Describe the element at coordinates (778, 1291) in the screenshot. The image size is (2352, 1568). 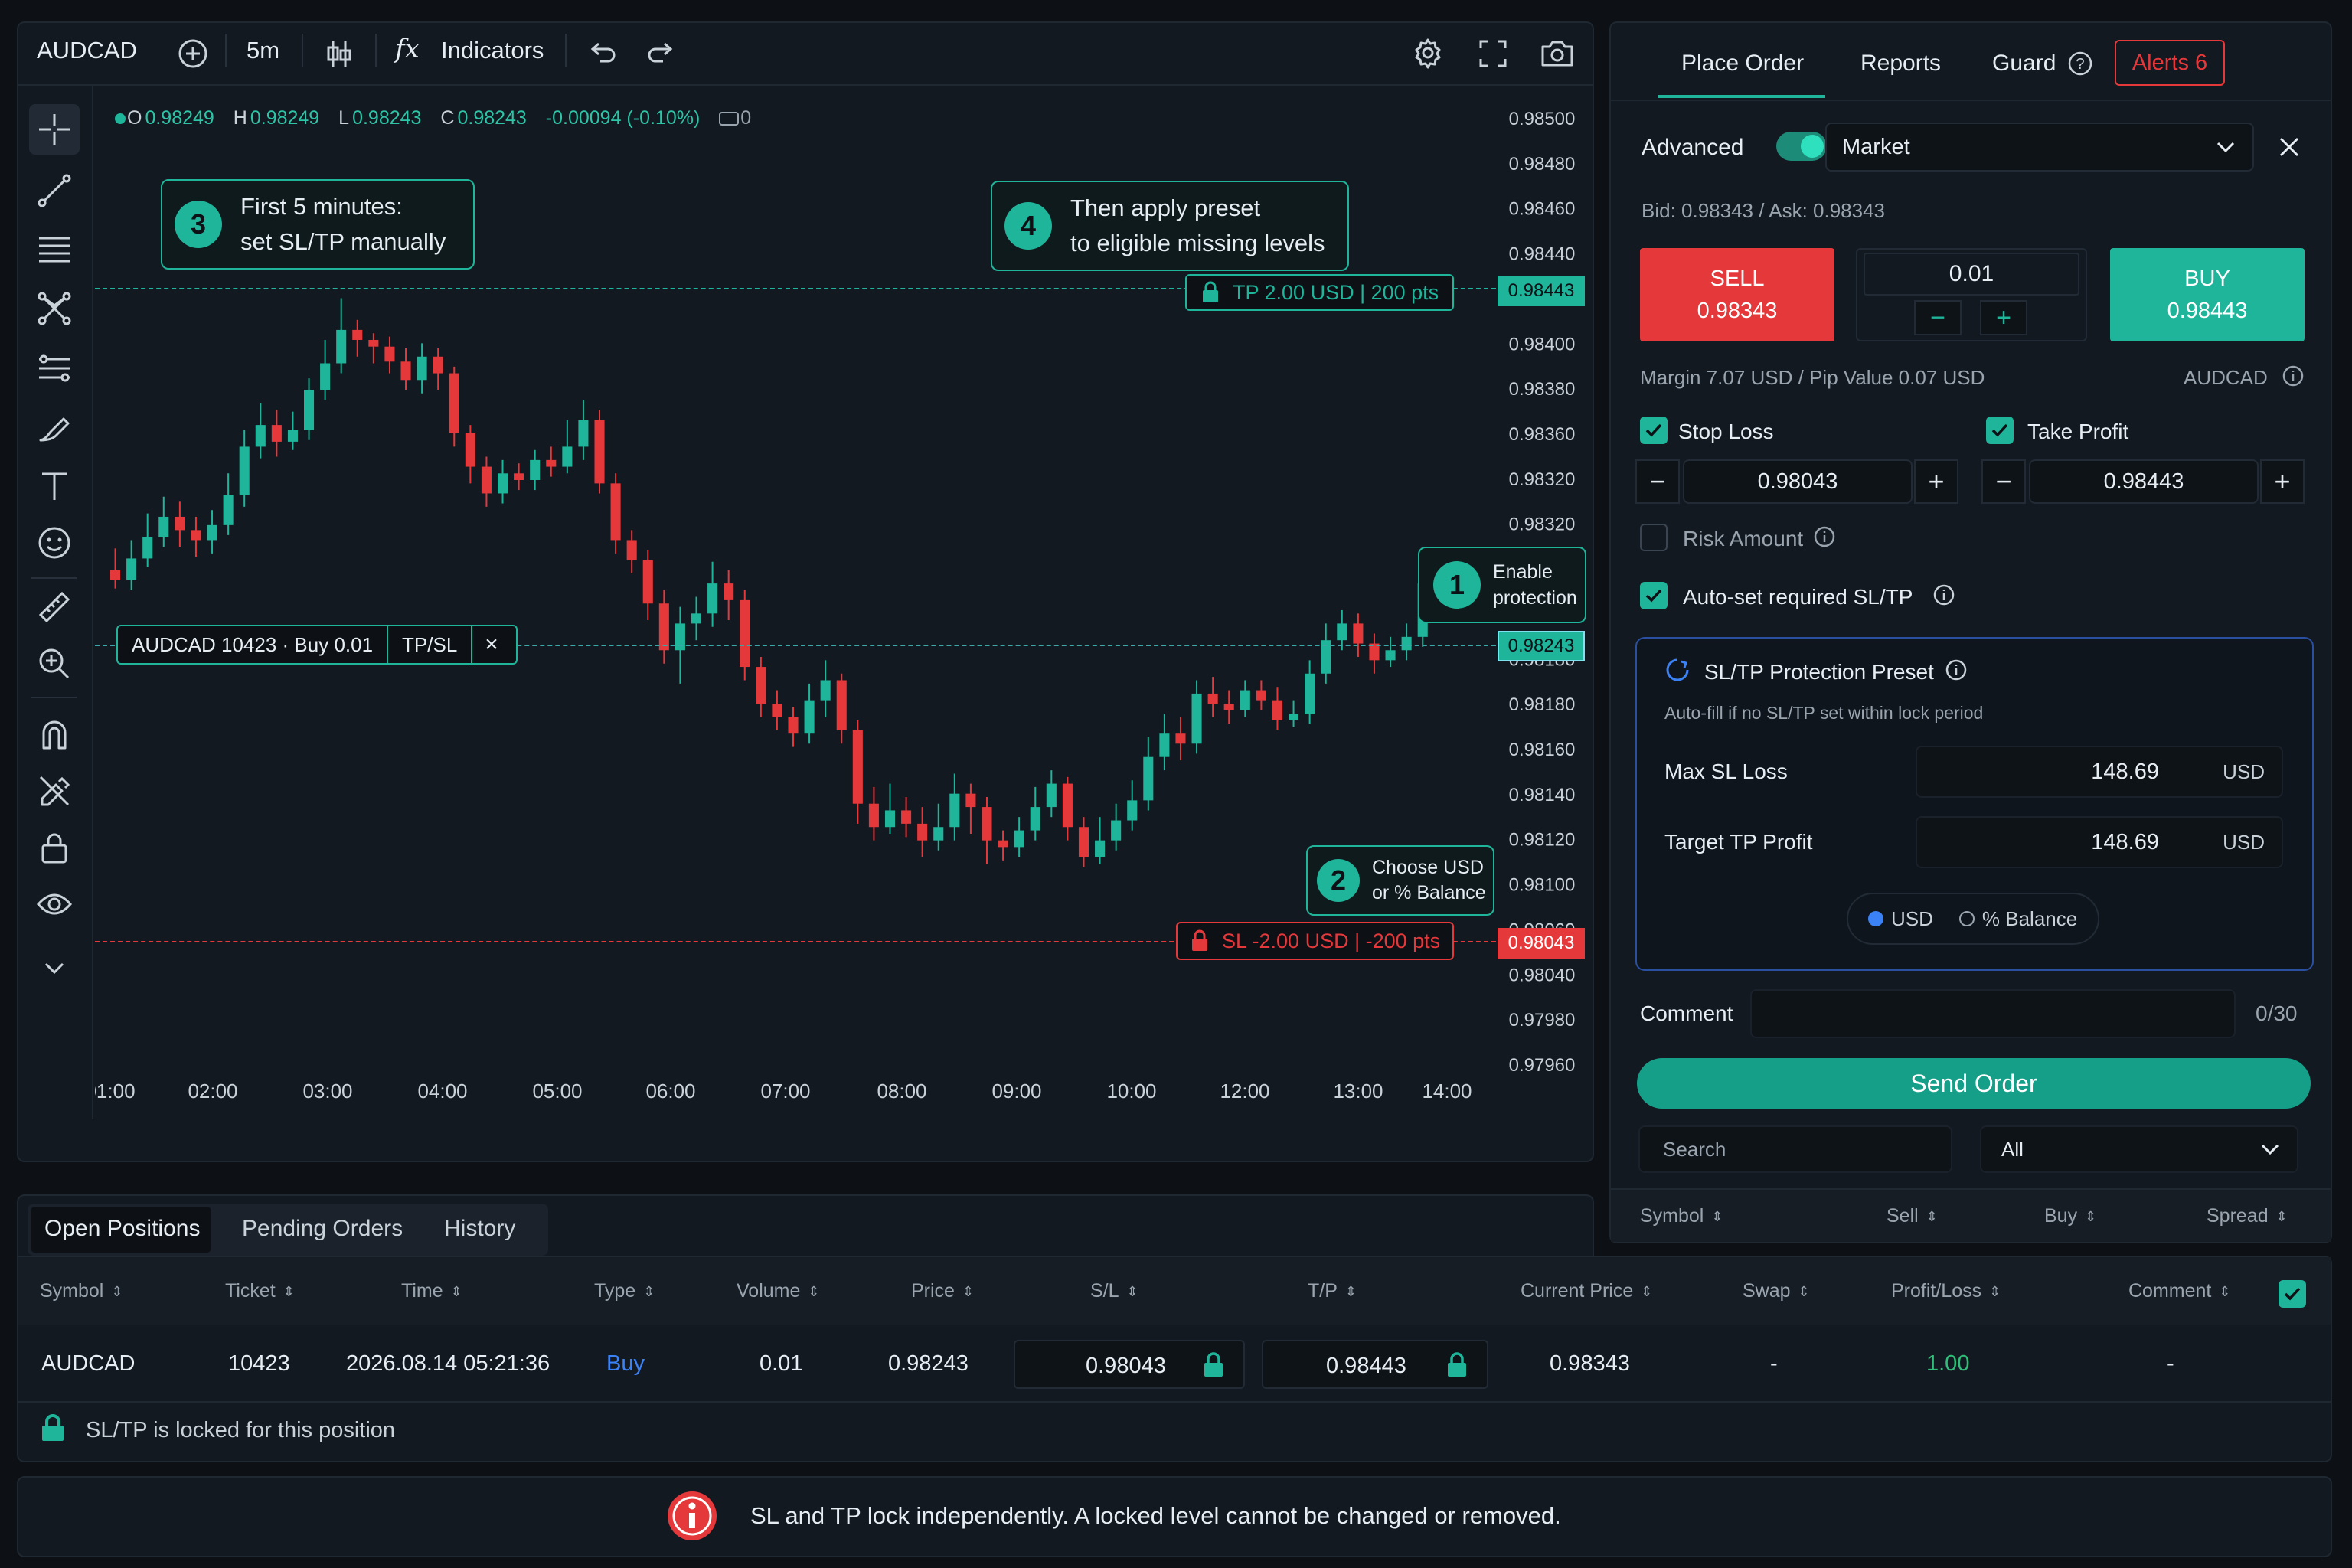
I see `th-volume: Volume ⇕` at that location.